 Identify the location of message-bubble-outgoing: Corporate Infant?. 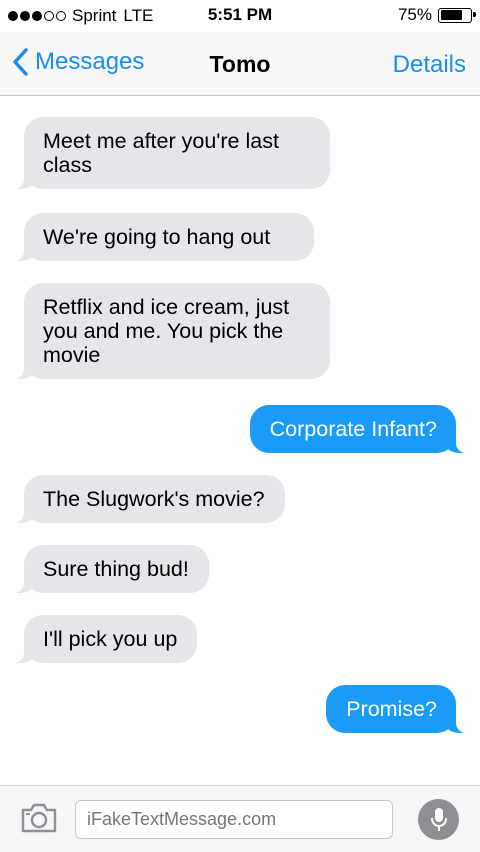
(364, 429).